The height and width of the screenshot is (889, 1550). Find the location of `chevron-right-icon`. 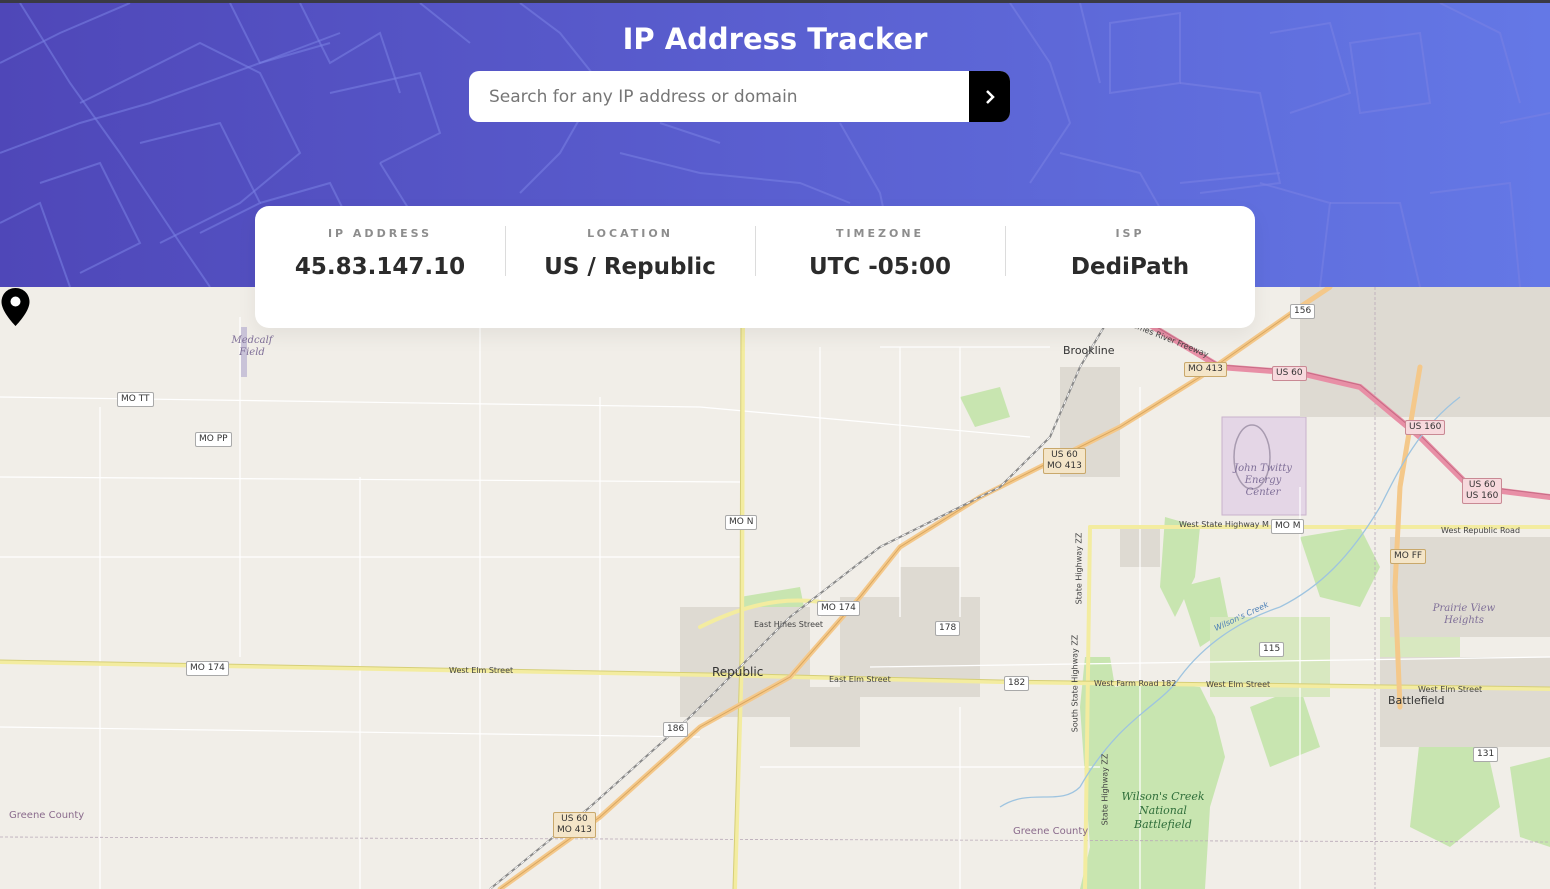

chevron-right-icon is located at coordinates (990, 96).